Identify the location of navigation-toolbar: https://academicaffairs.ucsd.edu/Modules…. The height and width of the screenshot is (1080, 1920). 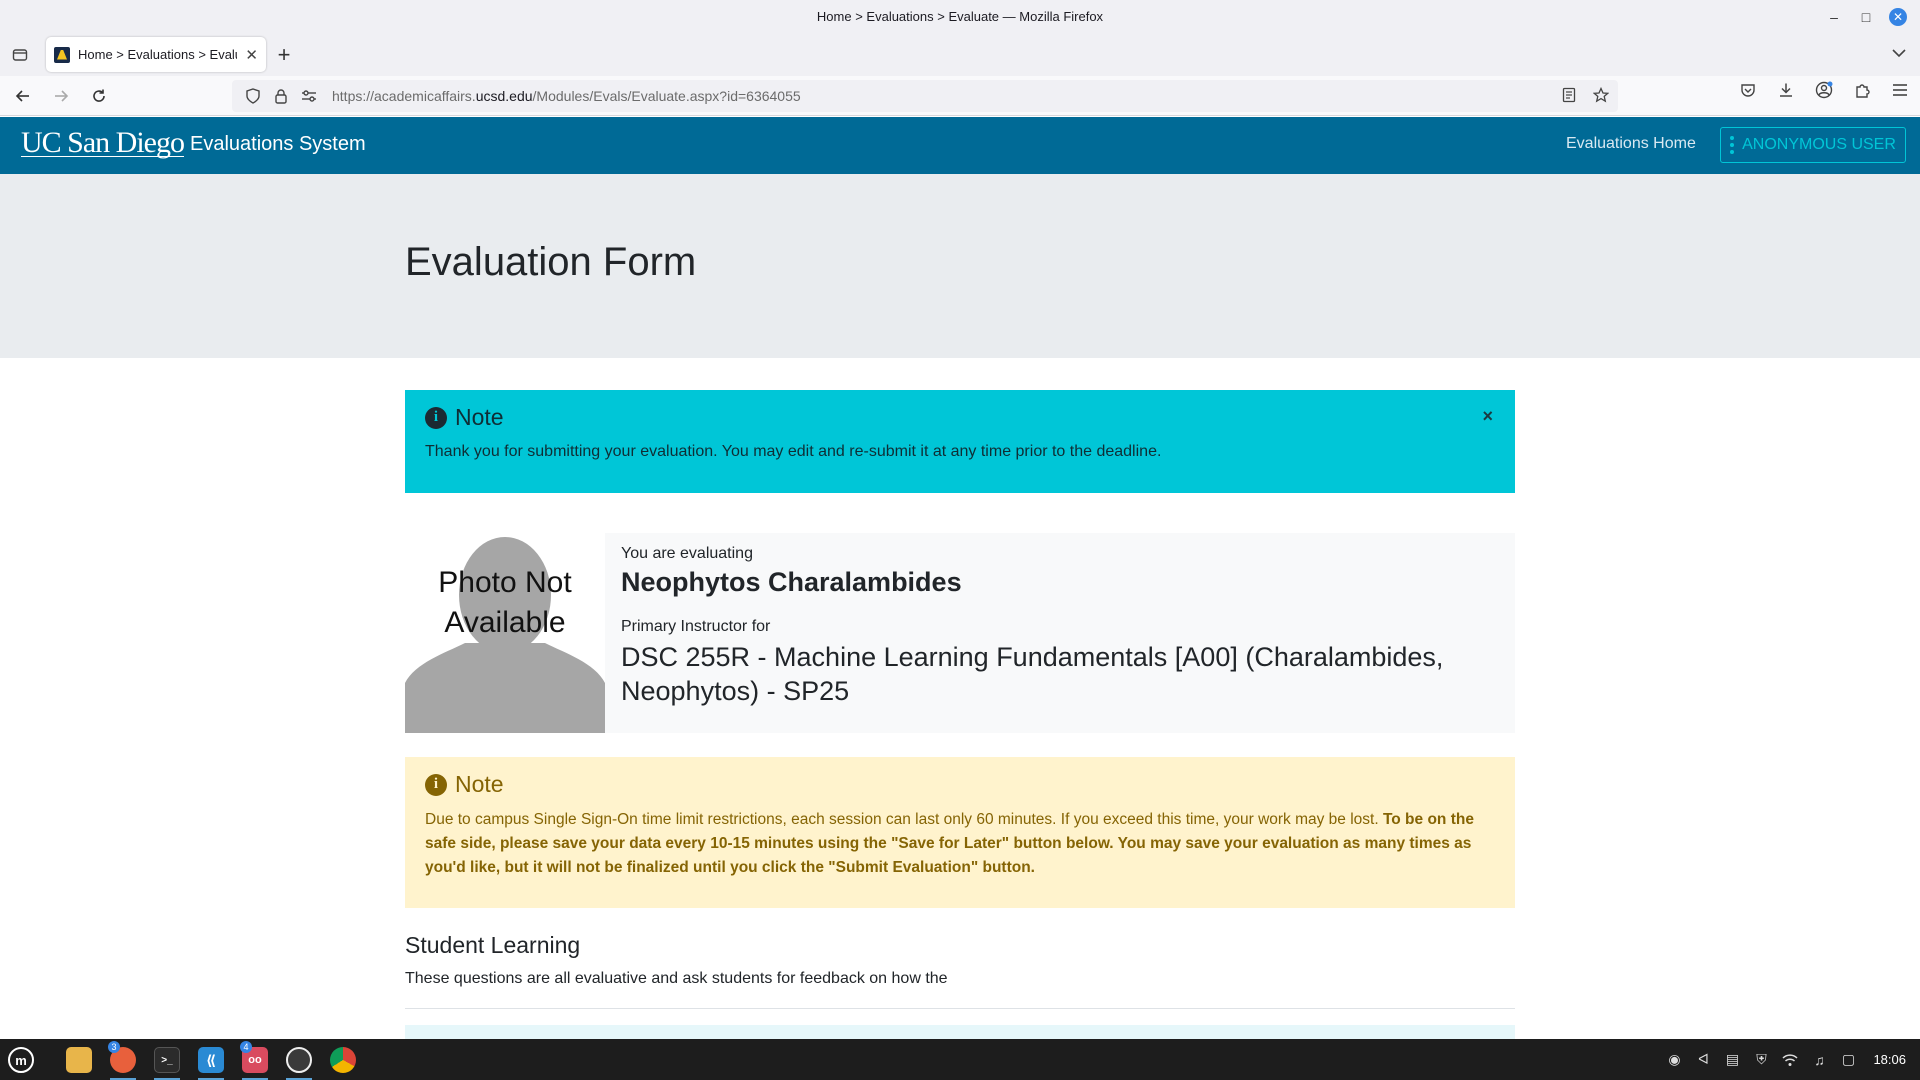
(960, 96).